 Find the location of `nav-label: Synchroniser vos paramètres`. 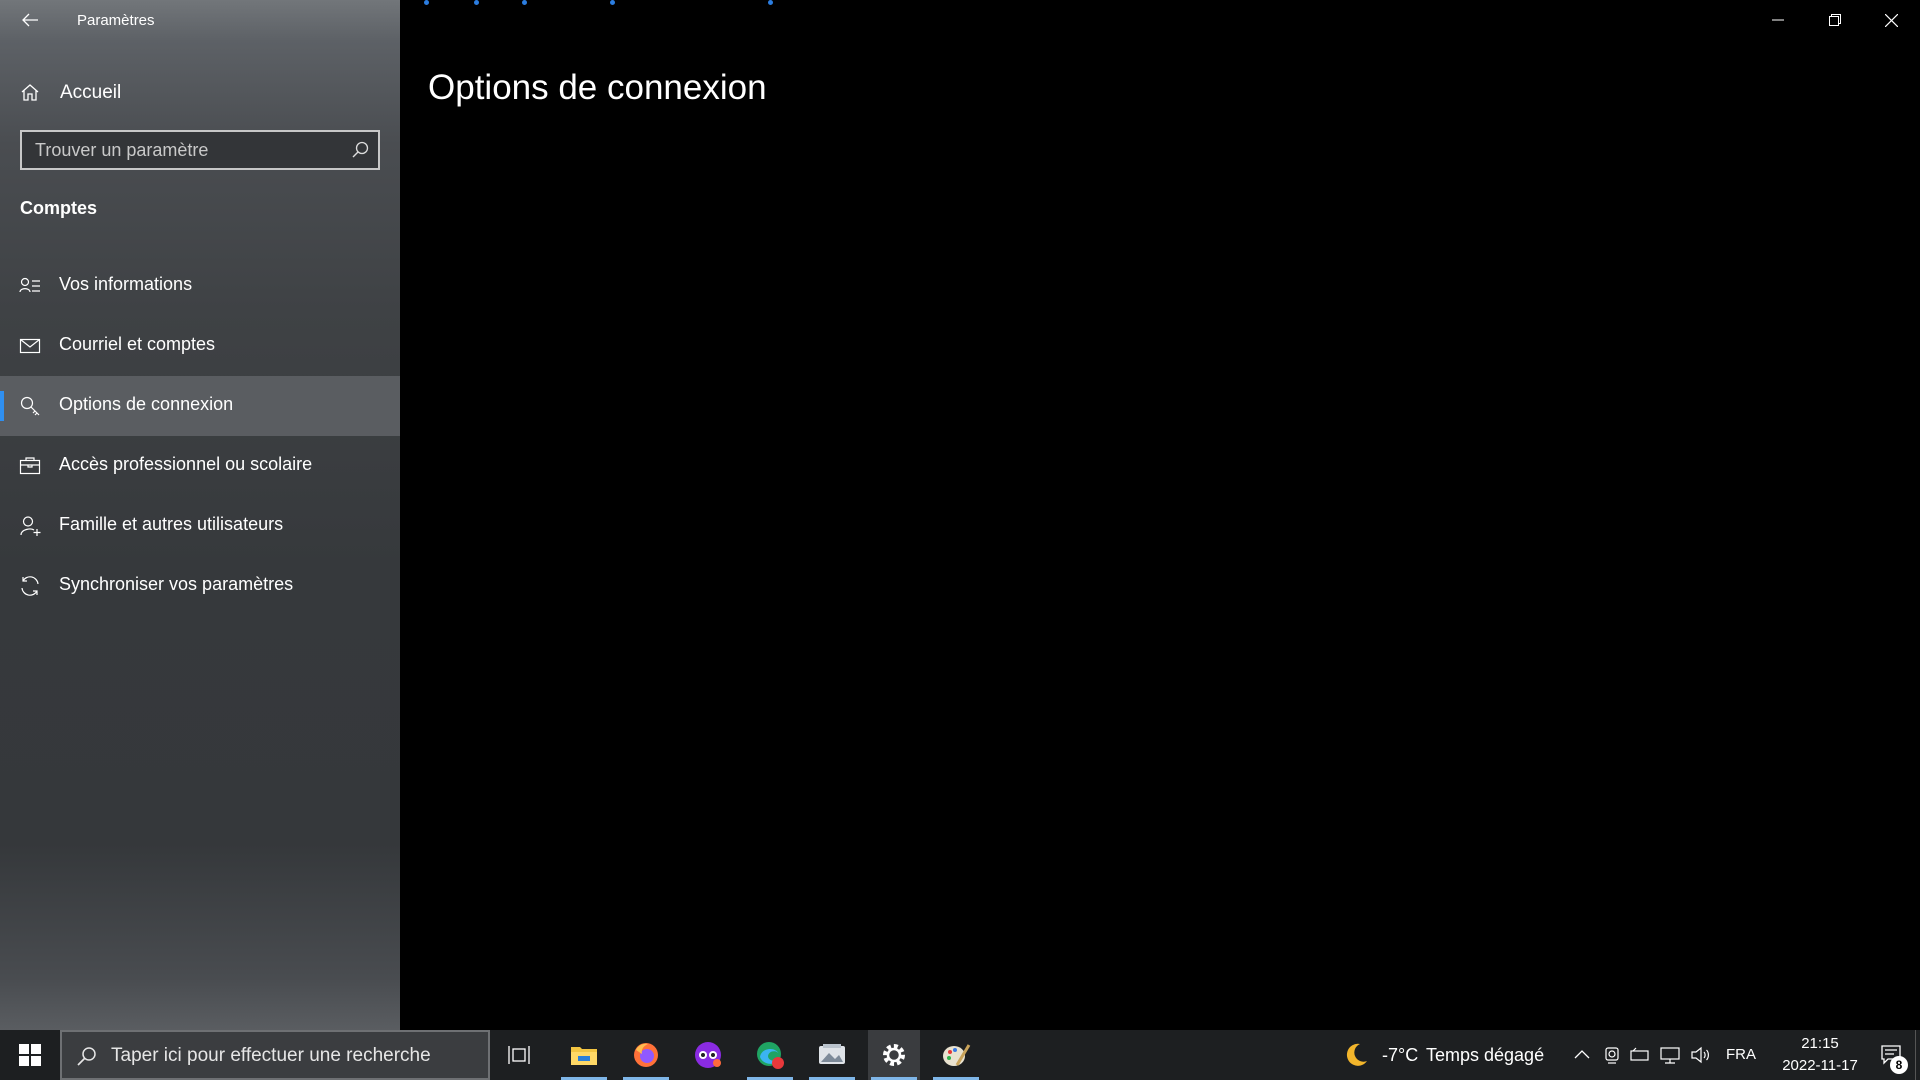

nav-label: Synchroniser vos paramètres is located at coordinates (176, 584).